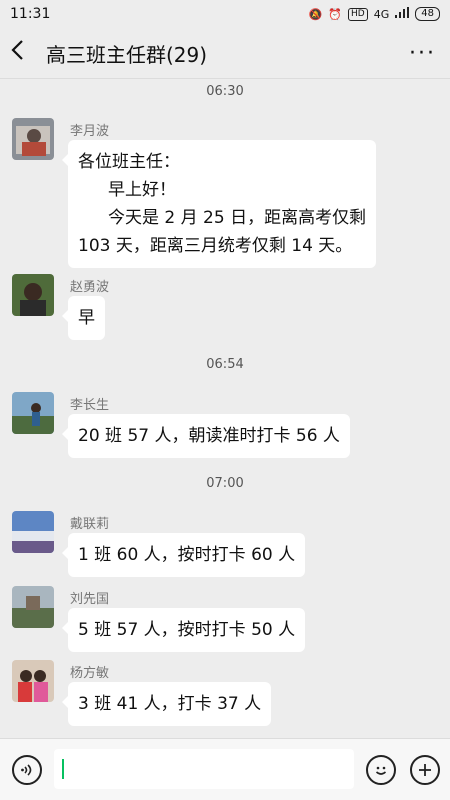 The width and height of the screenshot is (450, 800). I want to click on alarm-icon: ⏰, so click(335, 14).